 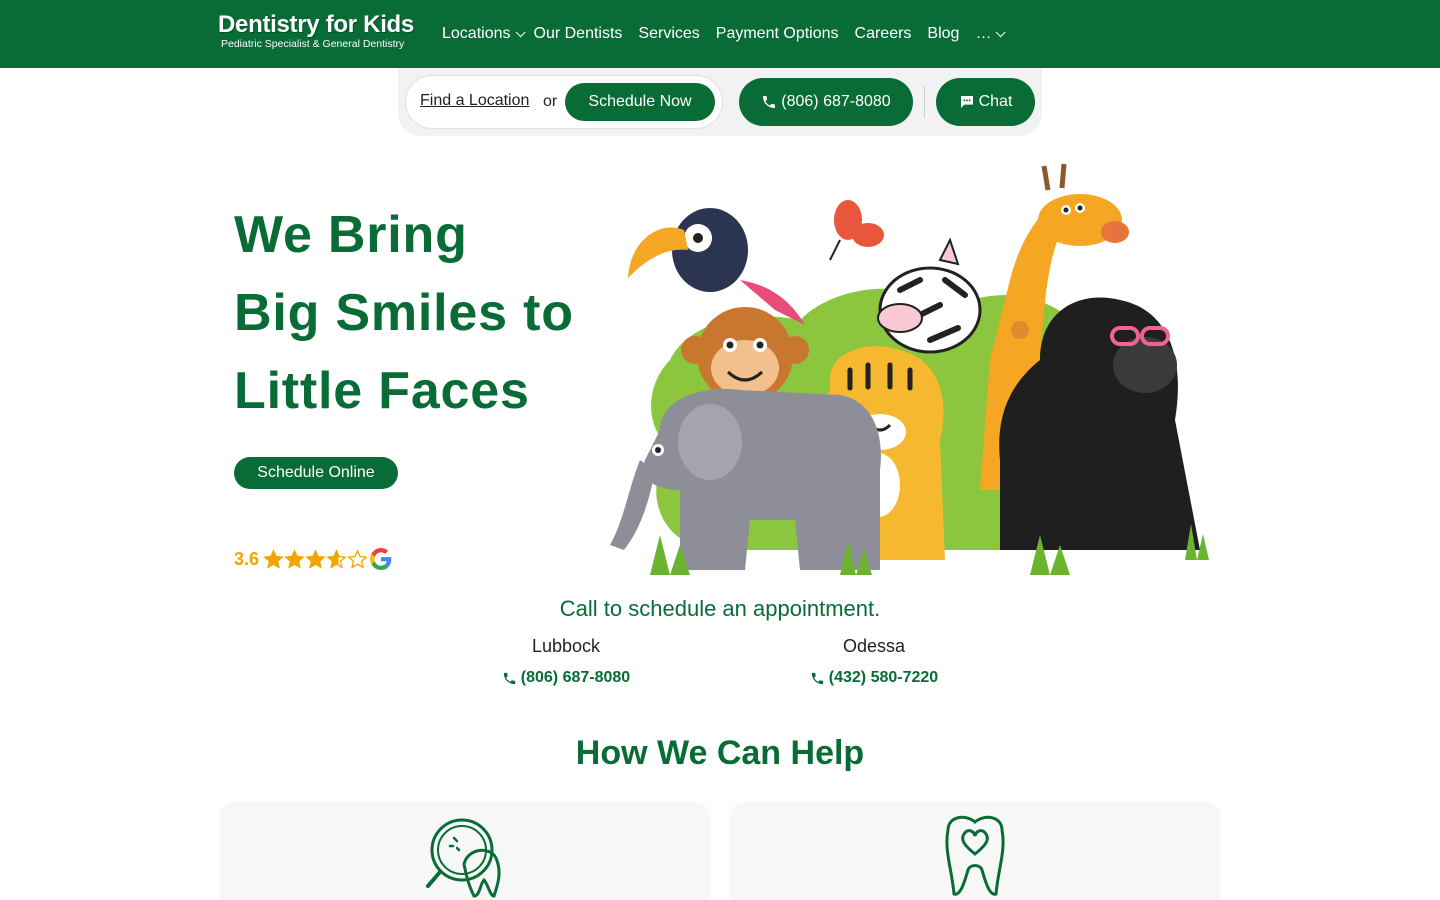 I want to click on hero-title-line: Big Smiles to, so click(x=404, y=313).